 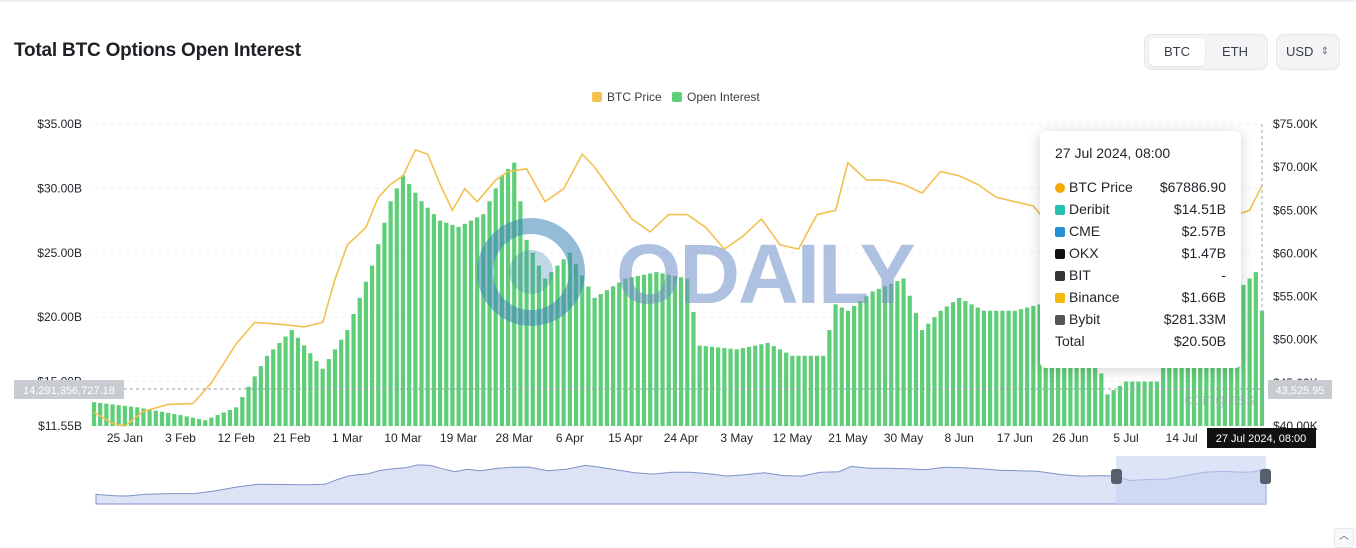 I want to click on x-tick-label: 19 Mar, so click(x=458, y=438).